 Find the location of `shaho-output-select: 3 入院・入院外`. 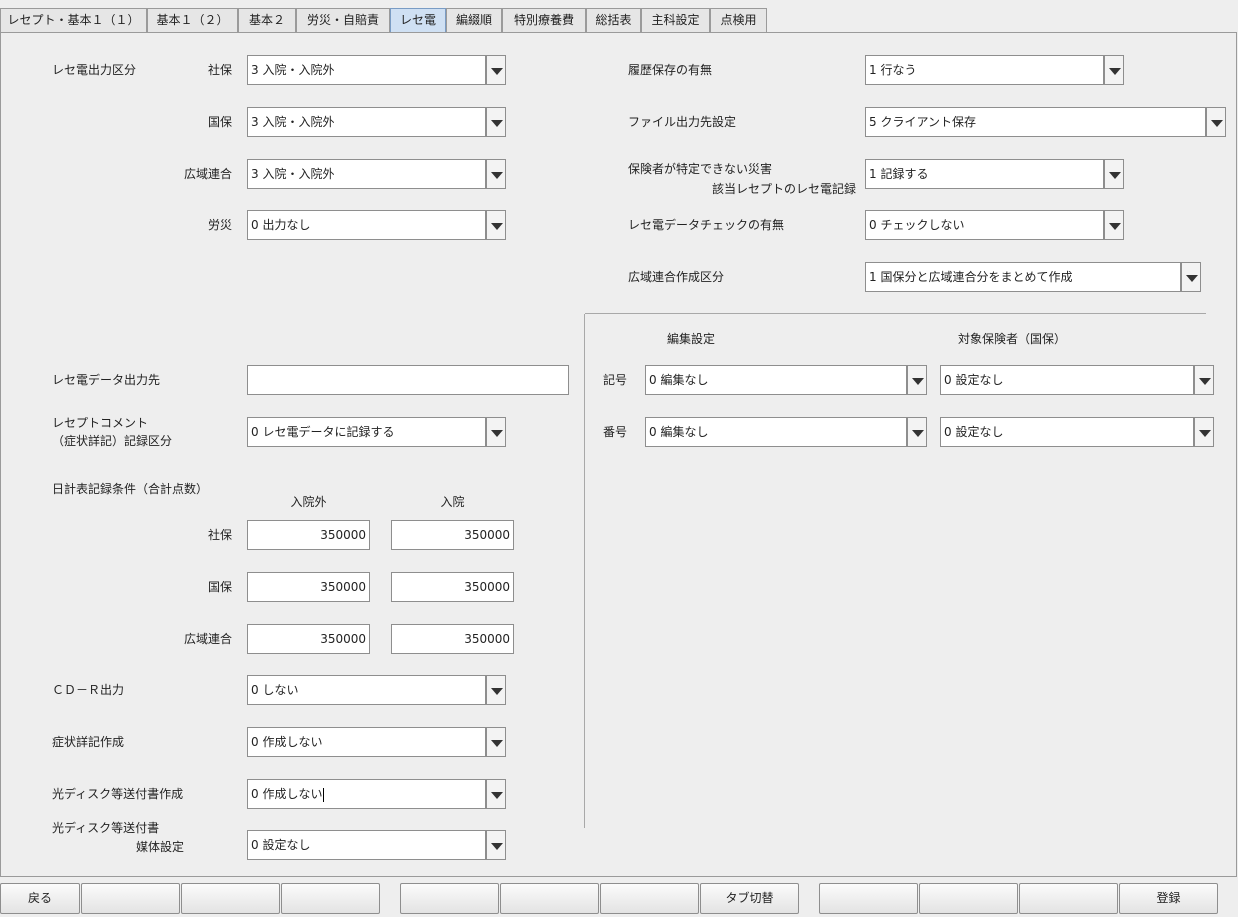

shaho-output-select: 3 入院・入院外 is located at coordinates (366, 70).